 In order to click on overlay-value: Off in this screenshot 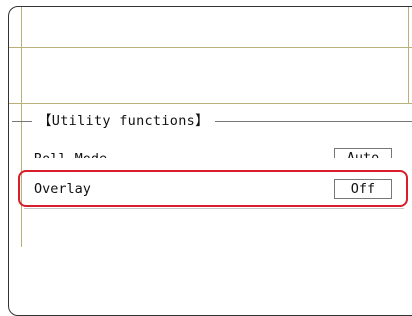, I will do `click(363, 189)`.